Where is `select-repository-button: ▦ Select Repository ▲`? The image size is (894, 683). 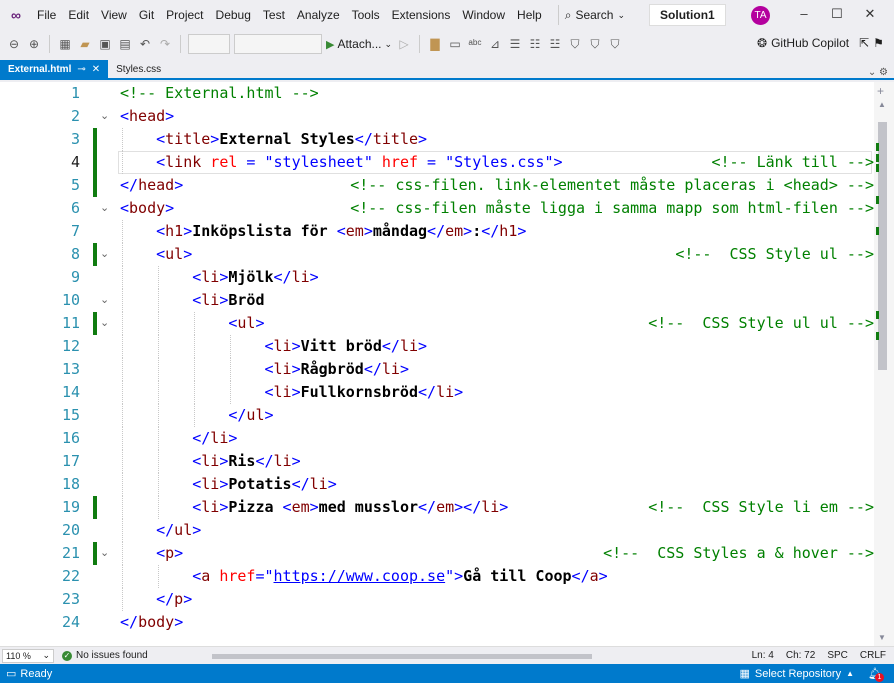
select-repository-button: ▦ Select Repository ▲ is located at coordinates (796, 674).